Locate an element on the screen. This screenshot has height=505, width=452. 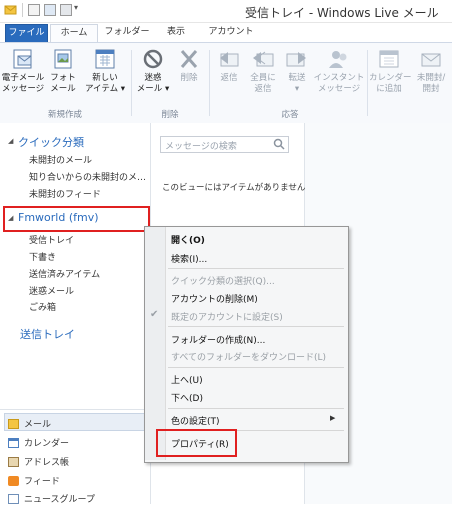
email-icon is located at coordinates (23, 59).